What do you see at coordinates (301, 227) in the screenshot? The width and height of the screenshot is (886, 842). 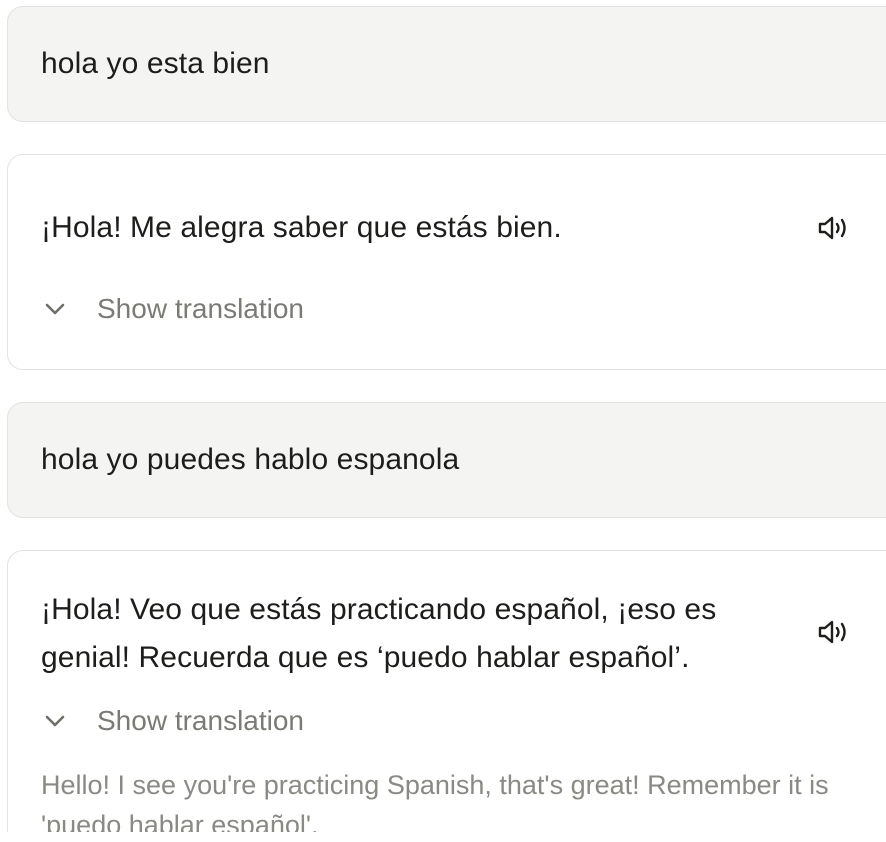 I see `assistant-message-text: ¡Hola! Me alegra saber que estás bien.` at bounding box center [301, 227].